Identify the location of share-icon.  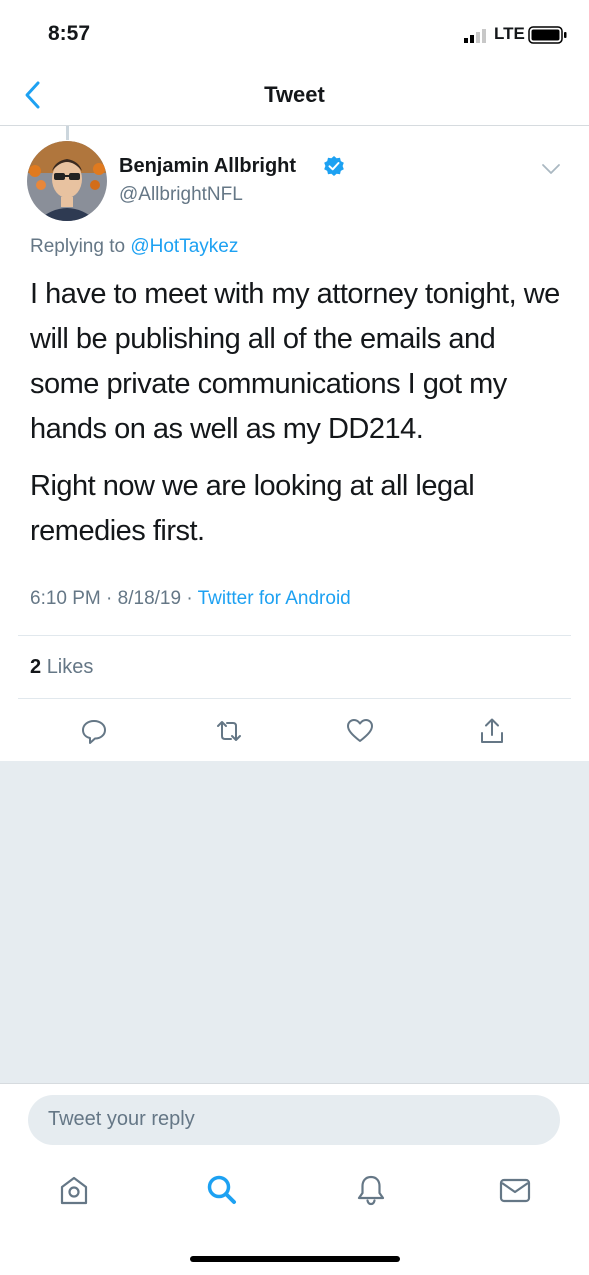
(492, 731).